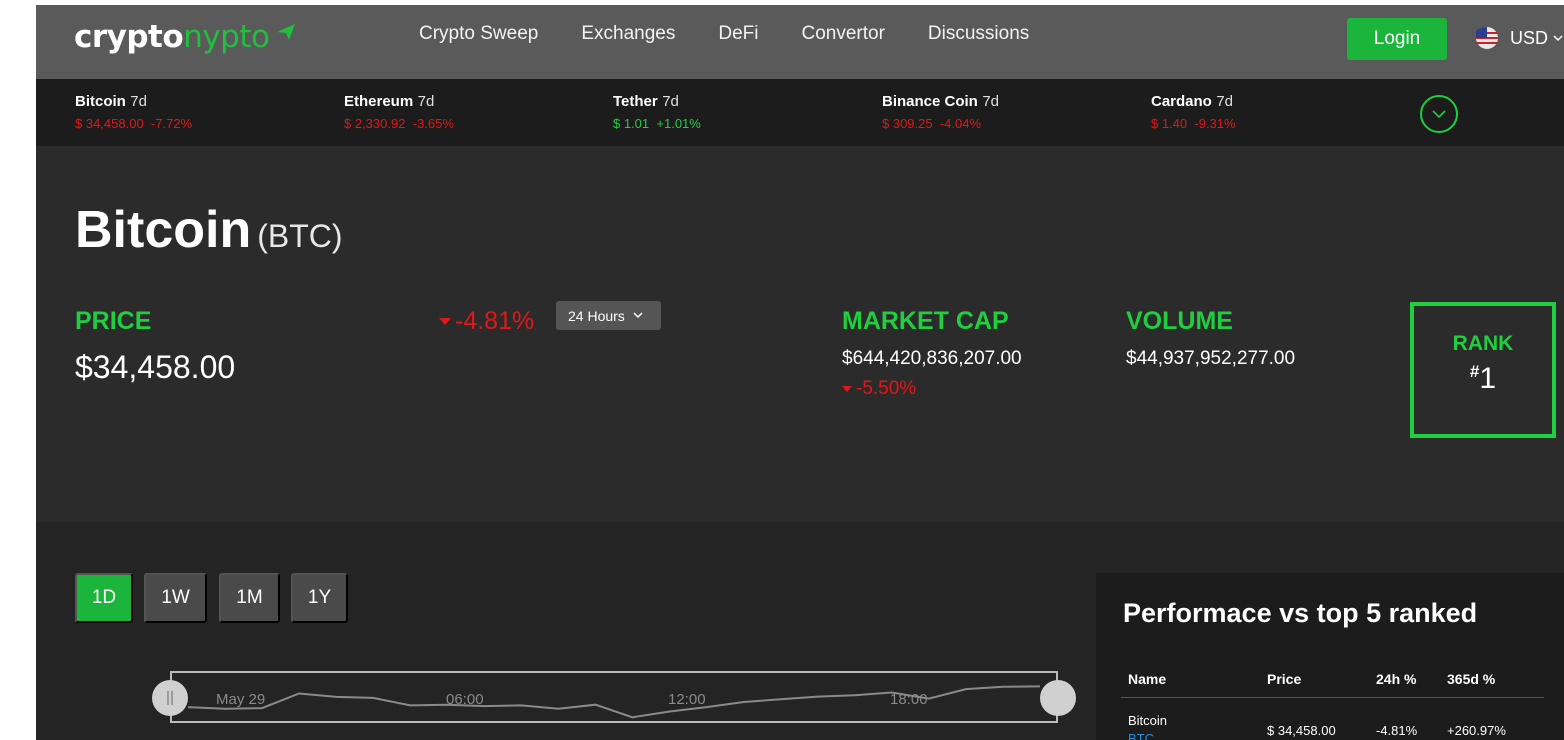  I want to click on grip-icon, so click(170, 698).